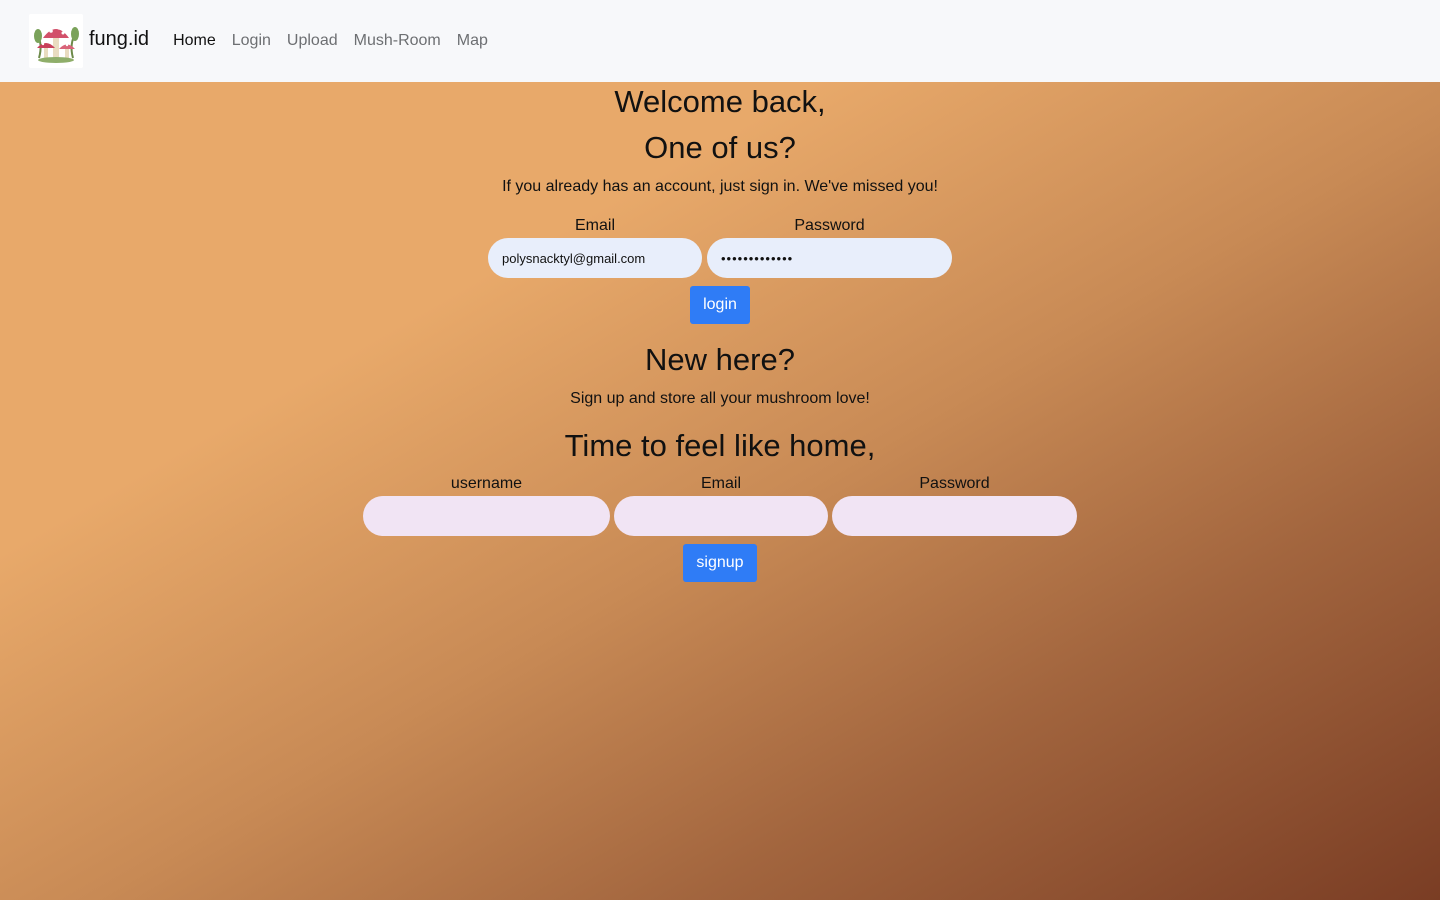 This screenshot has width=1440, height=900. What do you see at coordinates (472, 41) in the screenshot?
I see `nav-link-map: Map` at bounding box center [472, 41].